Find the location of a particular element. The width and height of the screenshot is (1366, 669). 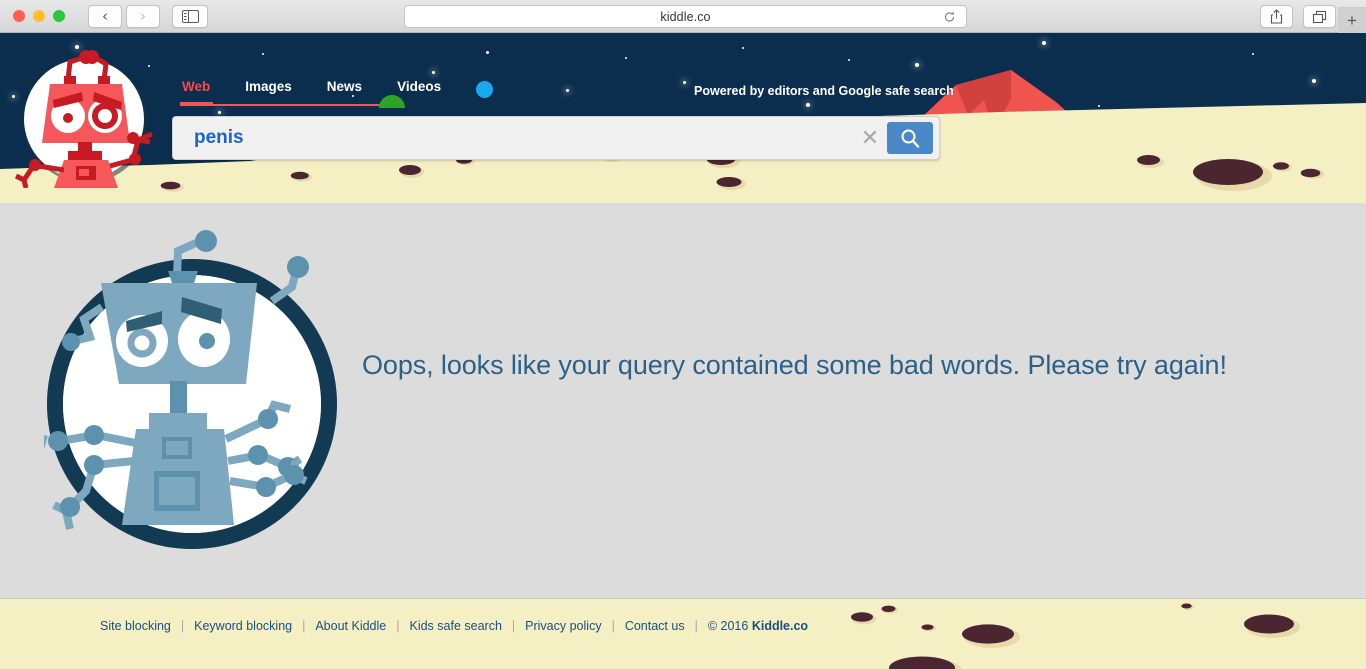

share-icon is located at coordinates (1276, 16).